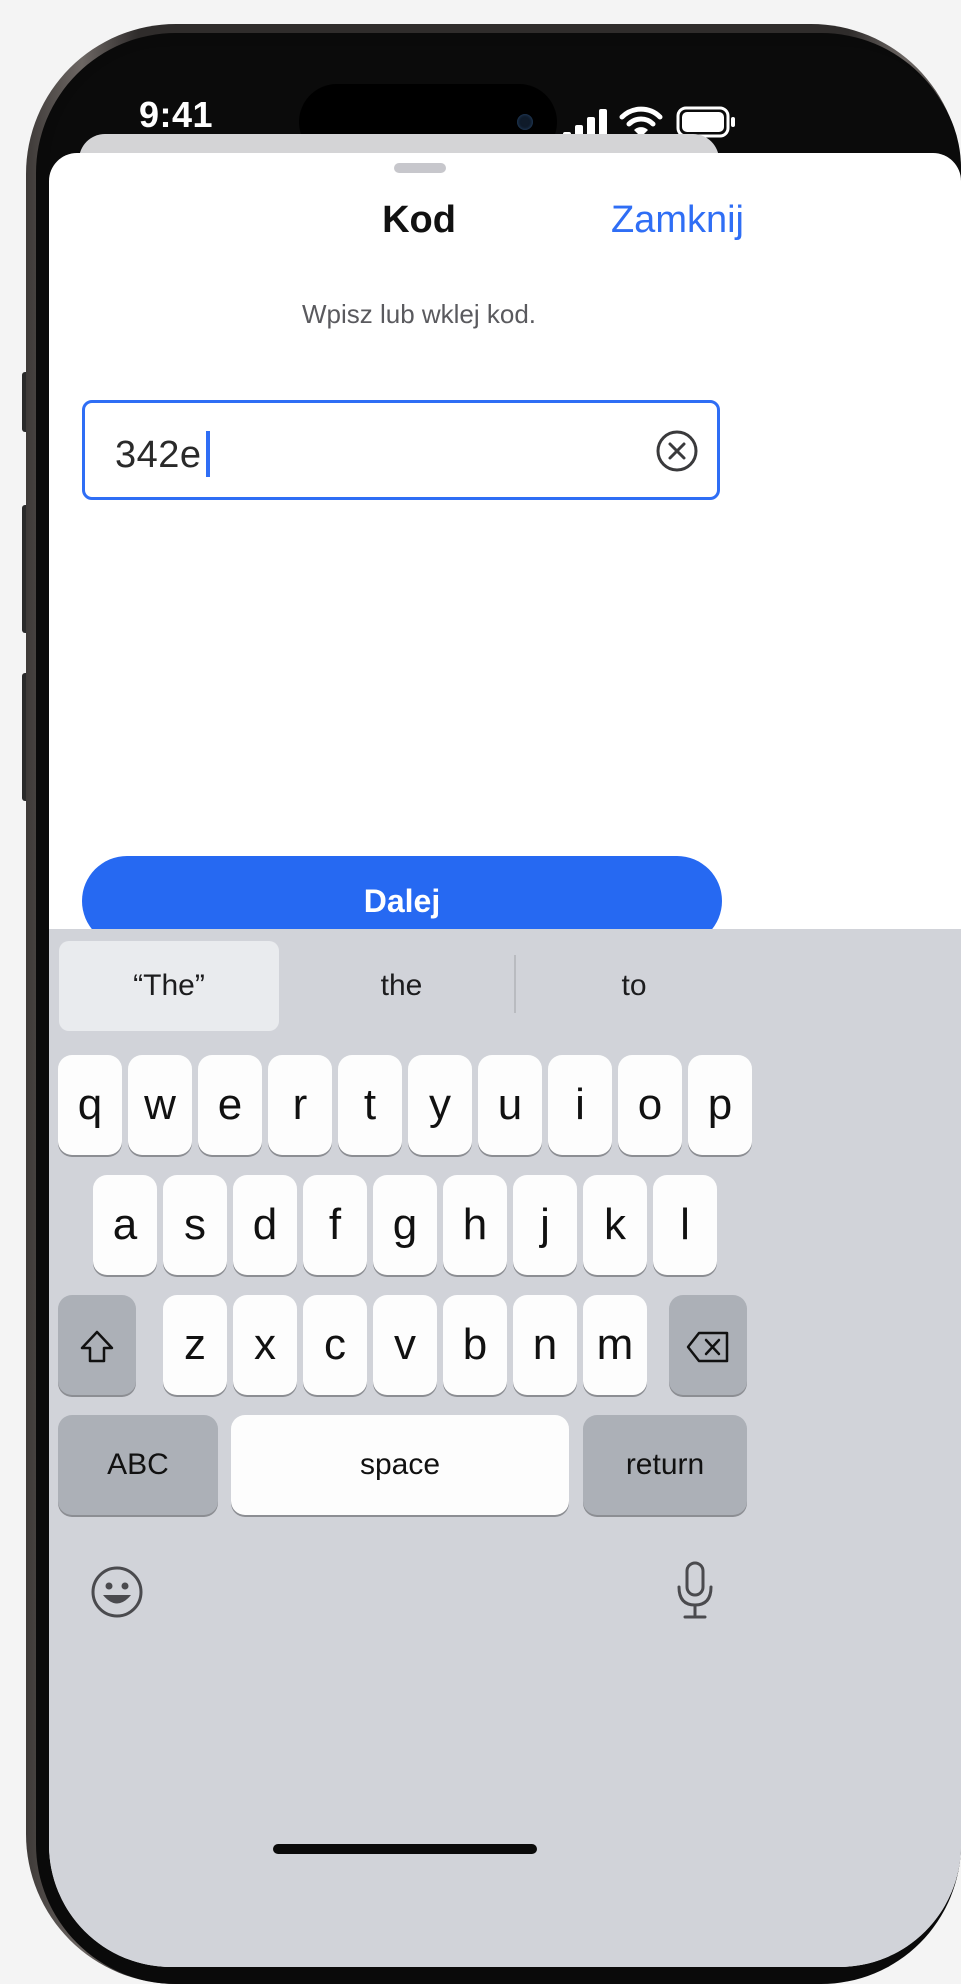  I want to click on front-camera-icon, so click(525, 122).